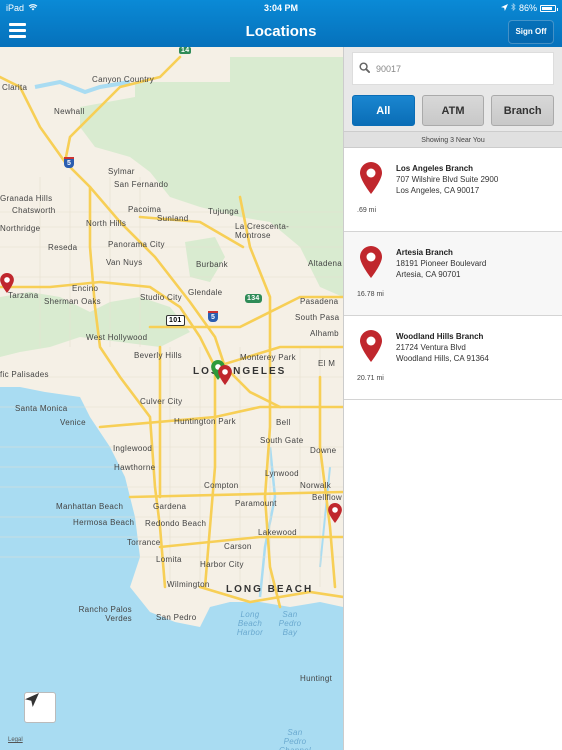 This screenshot has width=562, height=750. Describe the element at coordinates (176, 523) in the screenshot. I see `map-label: Redondo Beach` at that location.